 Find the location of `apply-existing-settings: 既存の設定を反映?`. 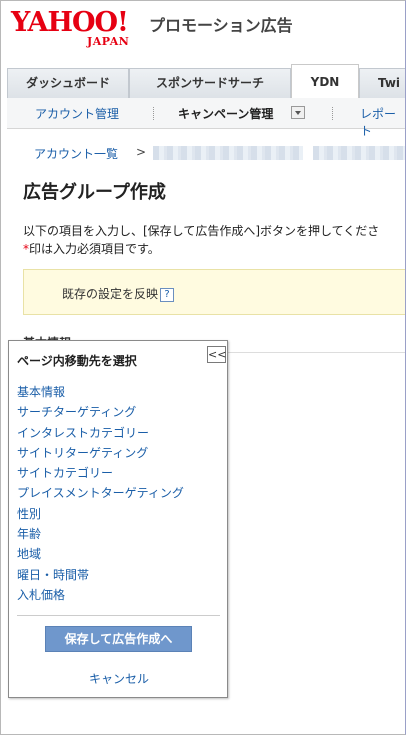

apply-existing-settings: 既存の設定を反映? is located at coordinates (118, 293).